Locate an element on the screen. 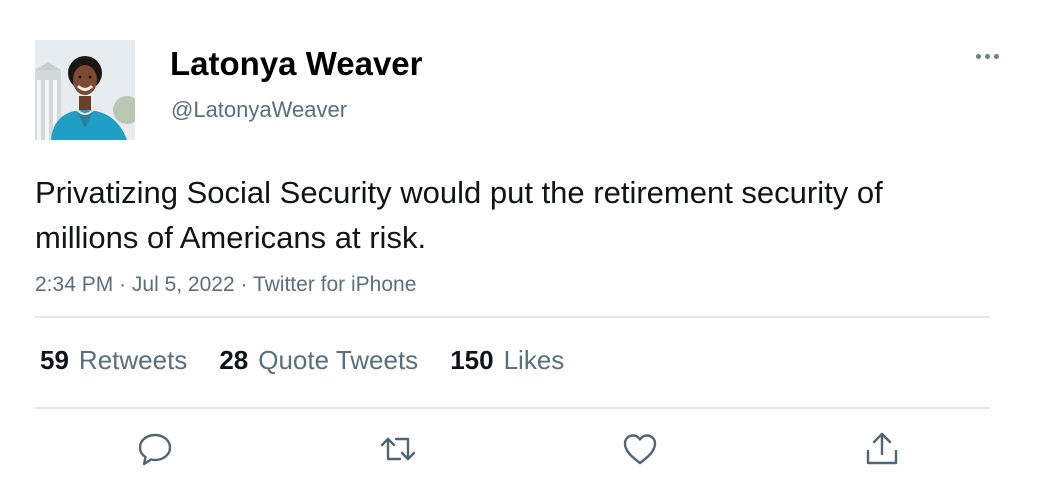 This screenshot has width=1050, height=480. reply-icon is located at coordinates (155, 449).